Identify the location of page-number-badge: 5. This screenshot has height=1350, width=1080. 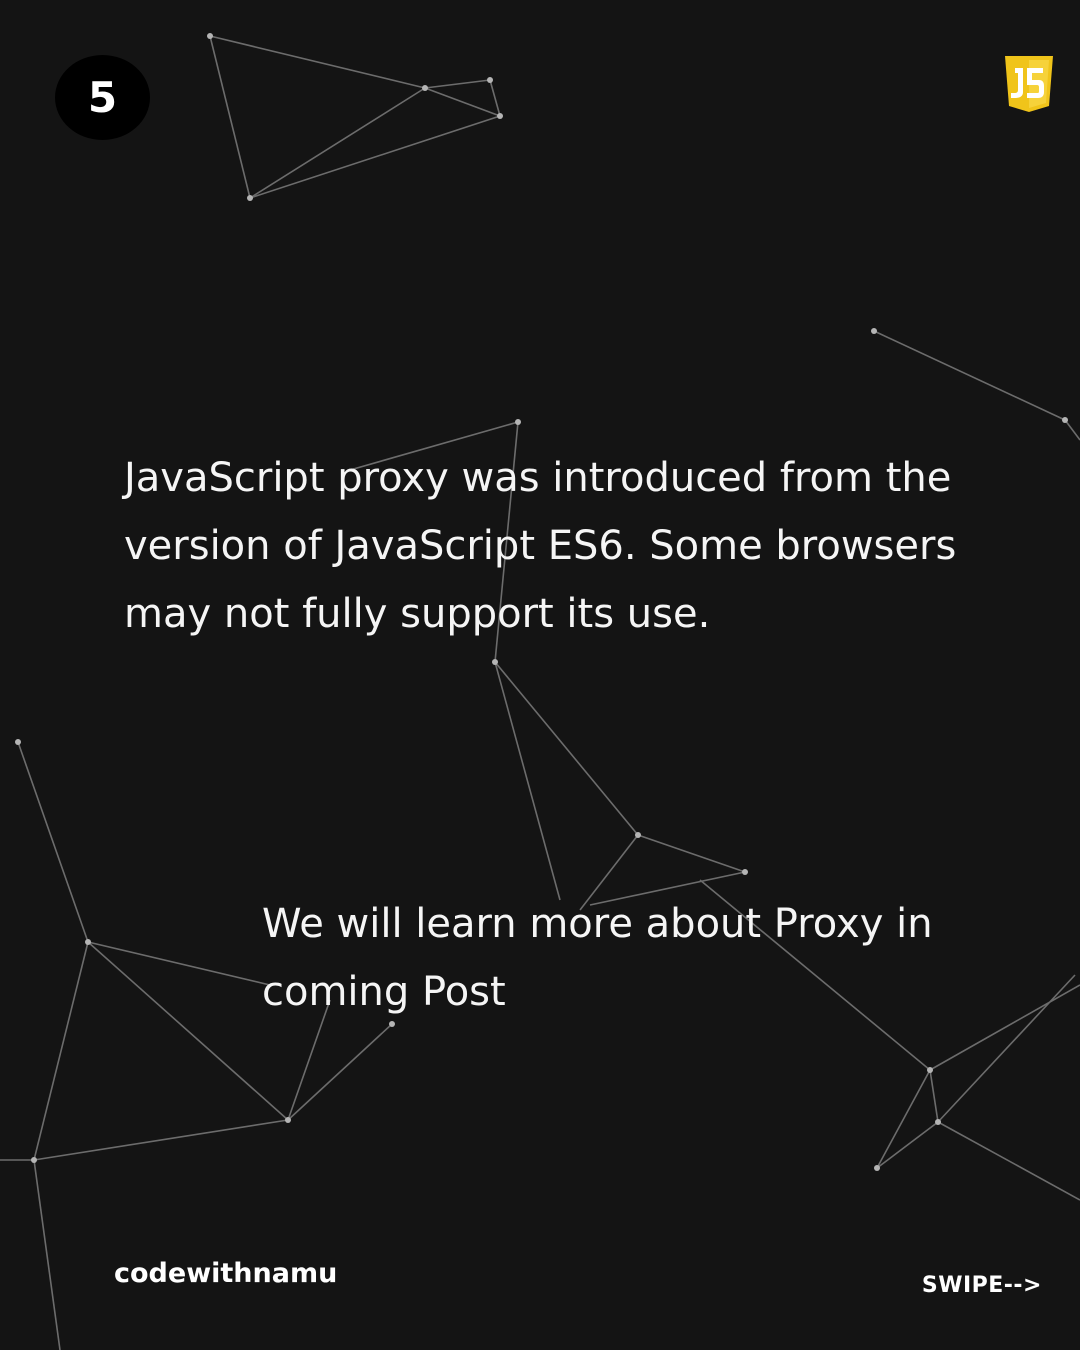
(102, 97).